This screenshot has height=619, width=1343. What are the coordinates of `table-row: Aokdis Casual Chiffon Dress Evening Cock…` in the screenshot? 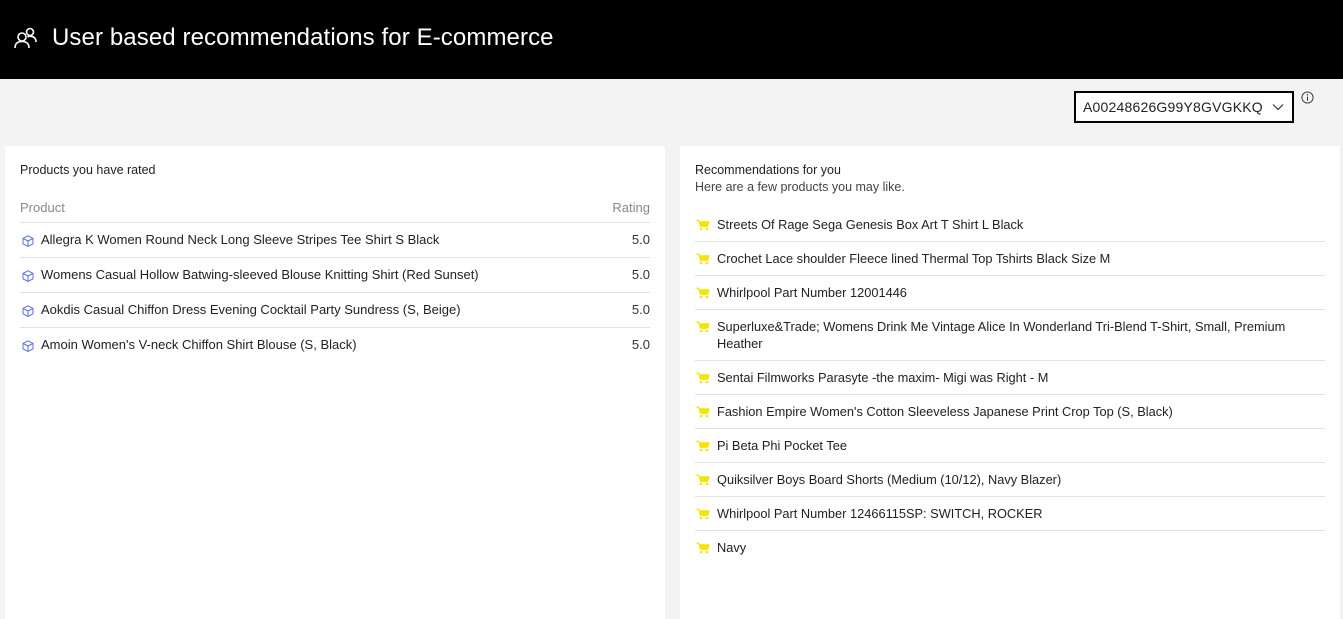 It's located at (335, 310).